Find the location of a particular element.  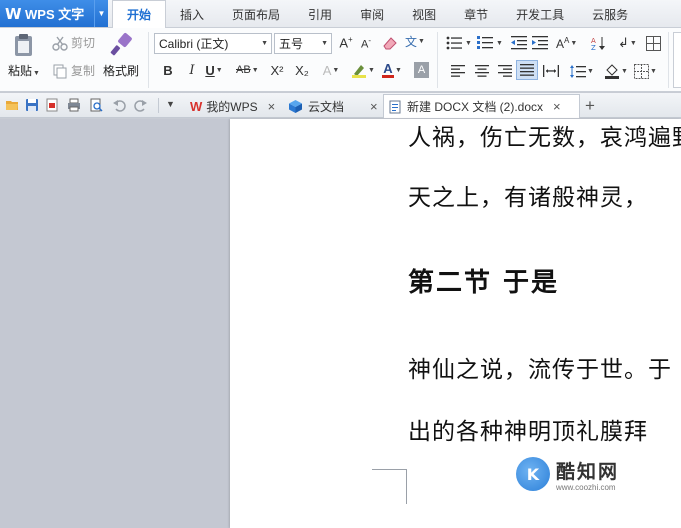

strikethrough-button: AB ▼ is located at coordinates (247, 70).